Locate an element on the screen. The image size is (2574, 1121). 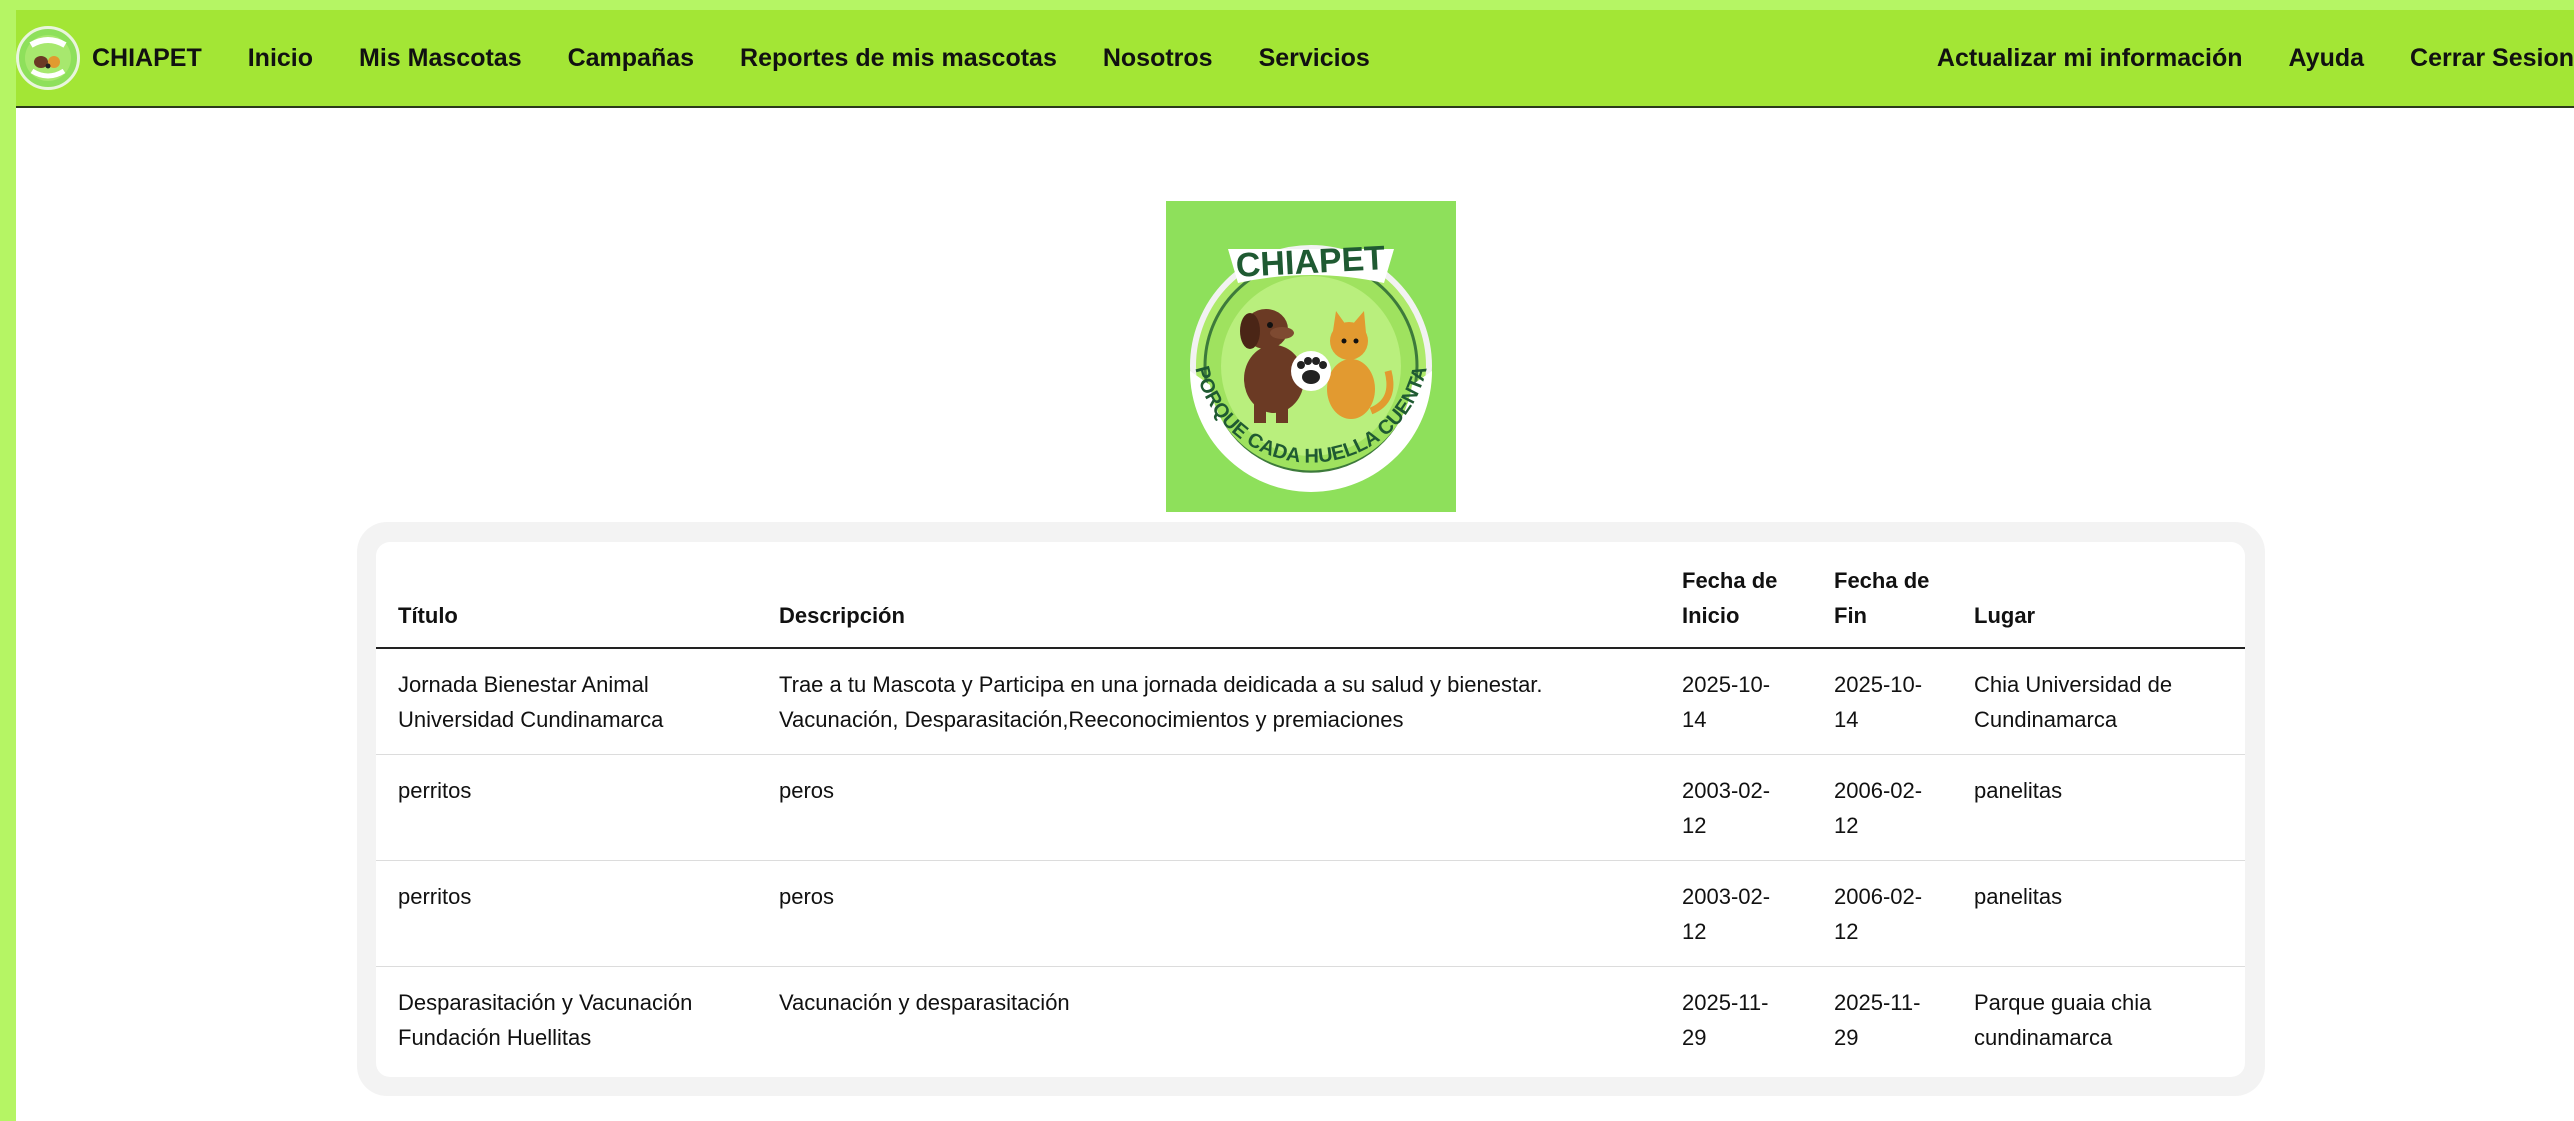
cell-lugar: Parque guaia chia cundinamarca is located at coordinates (2063, 1019).